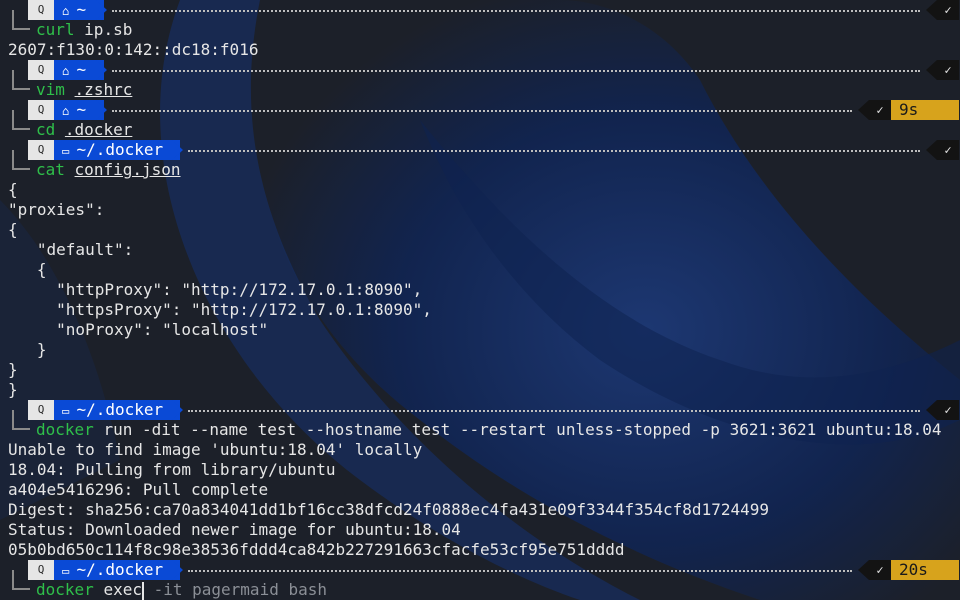  Describe the element at coordinates (133, 49) in the screenshot. I see `output-line: 2607:f130:0:142::dc18:f016` at that location.